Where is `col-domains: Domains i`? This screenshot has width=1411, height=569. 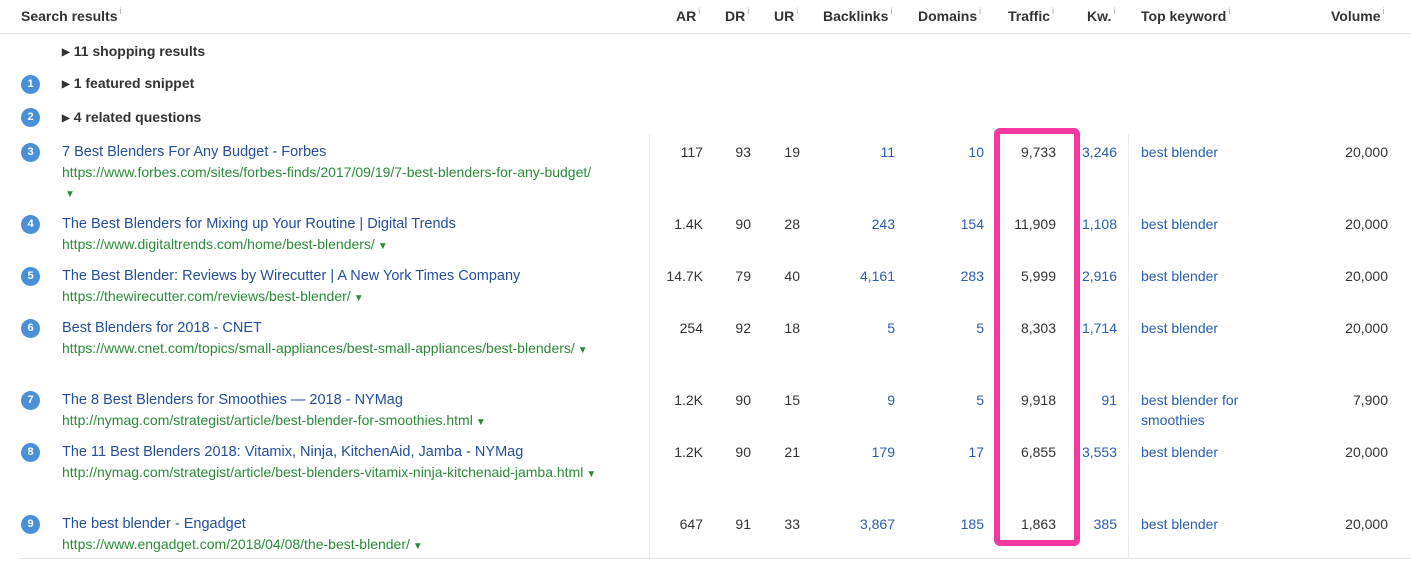 col-domains: Domains i is located at coordinates (949, 15).